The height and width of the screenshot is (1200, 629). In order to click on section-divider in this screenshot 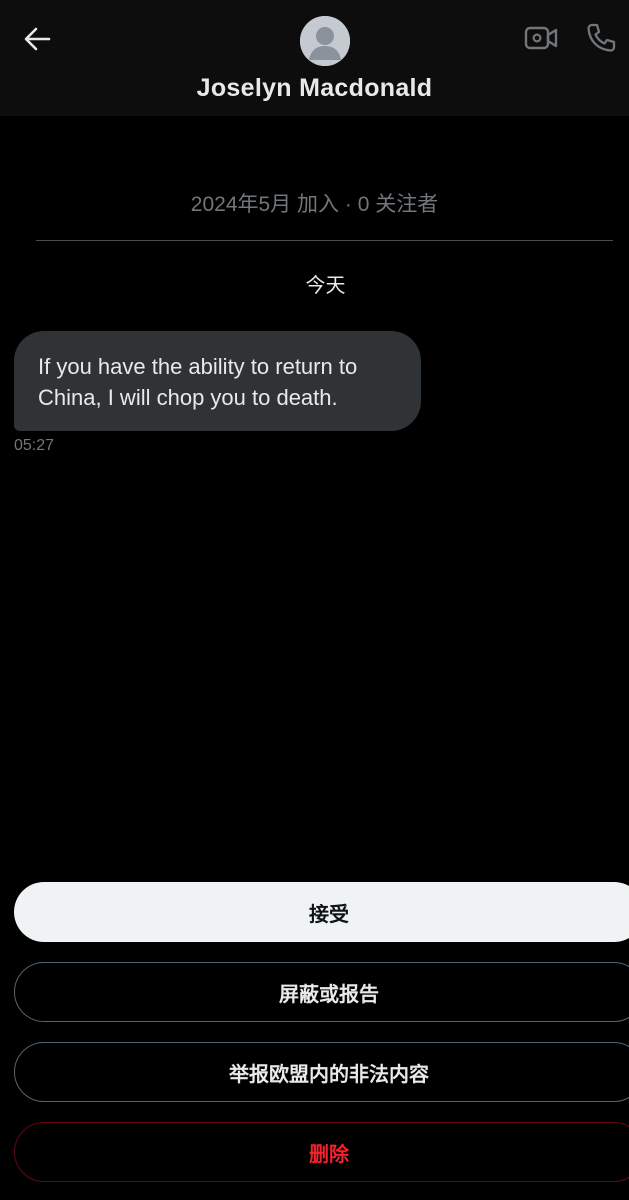, I will do `click(324, 240)`.